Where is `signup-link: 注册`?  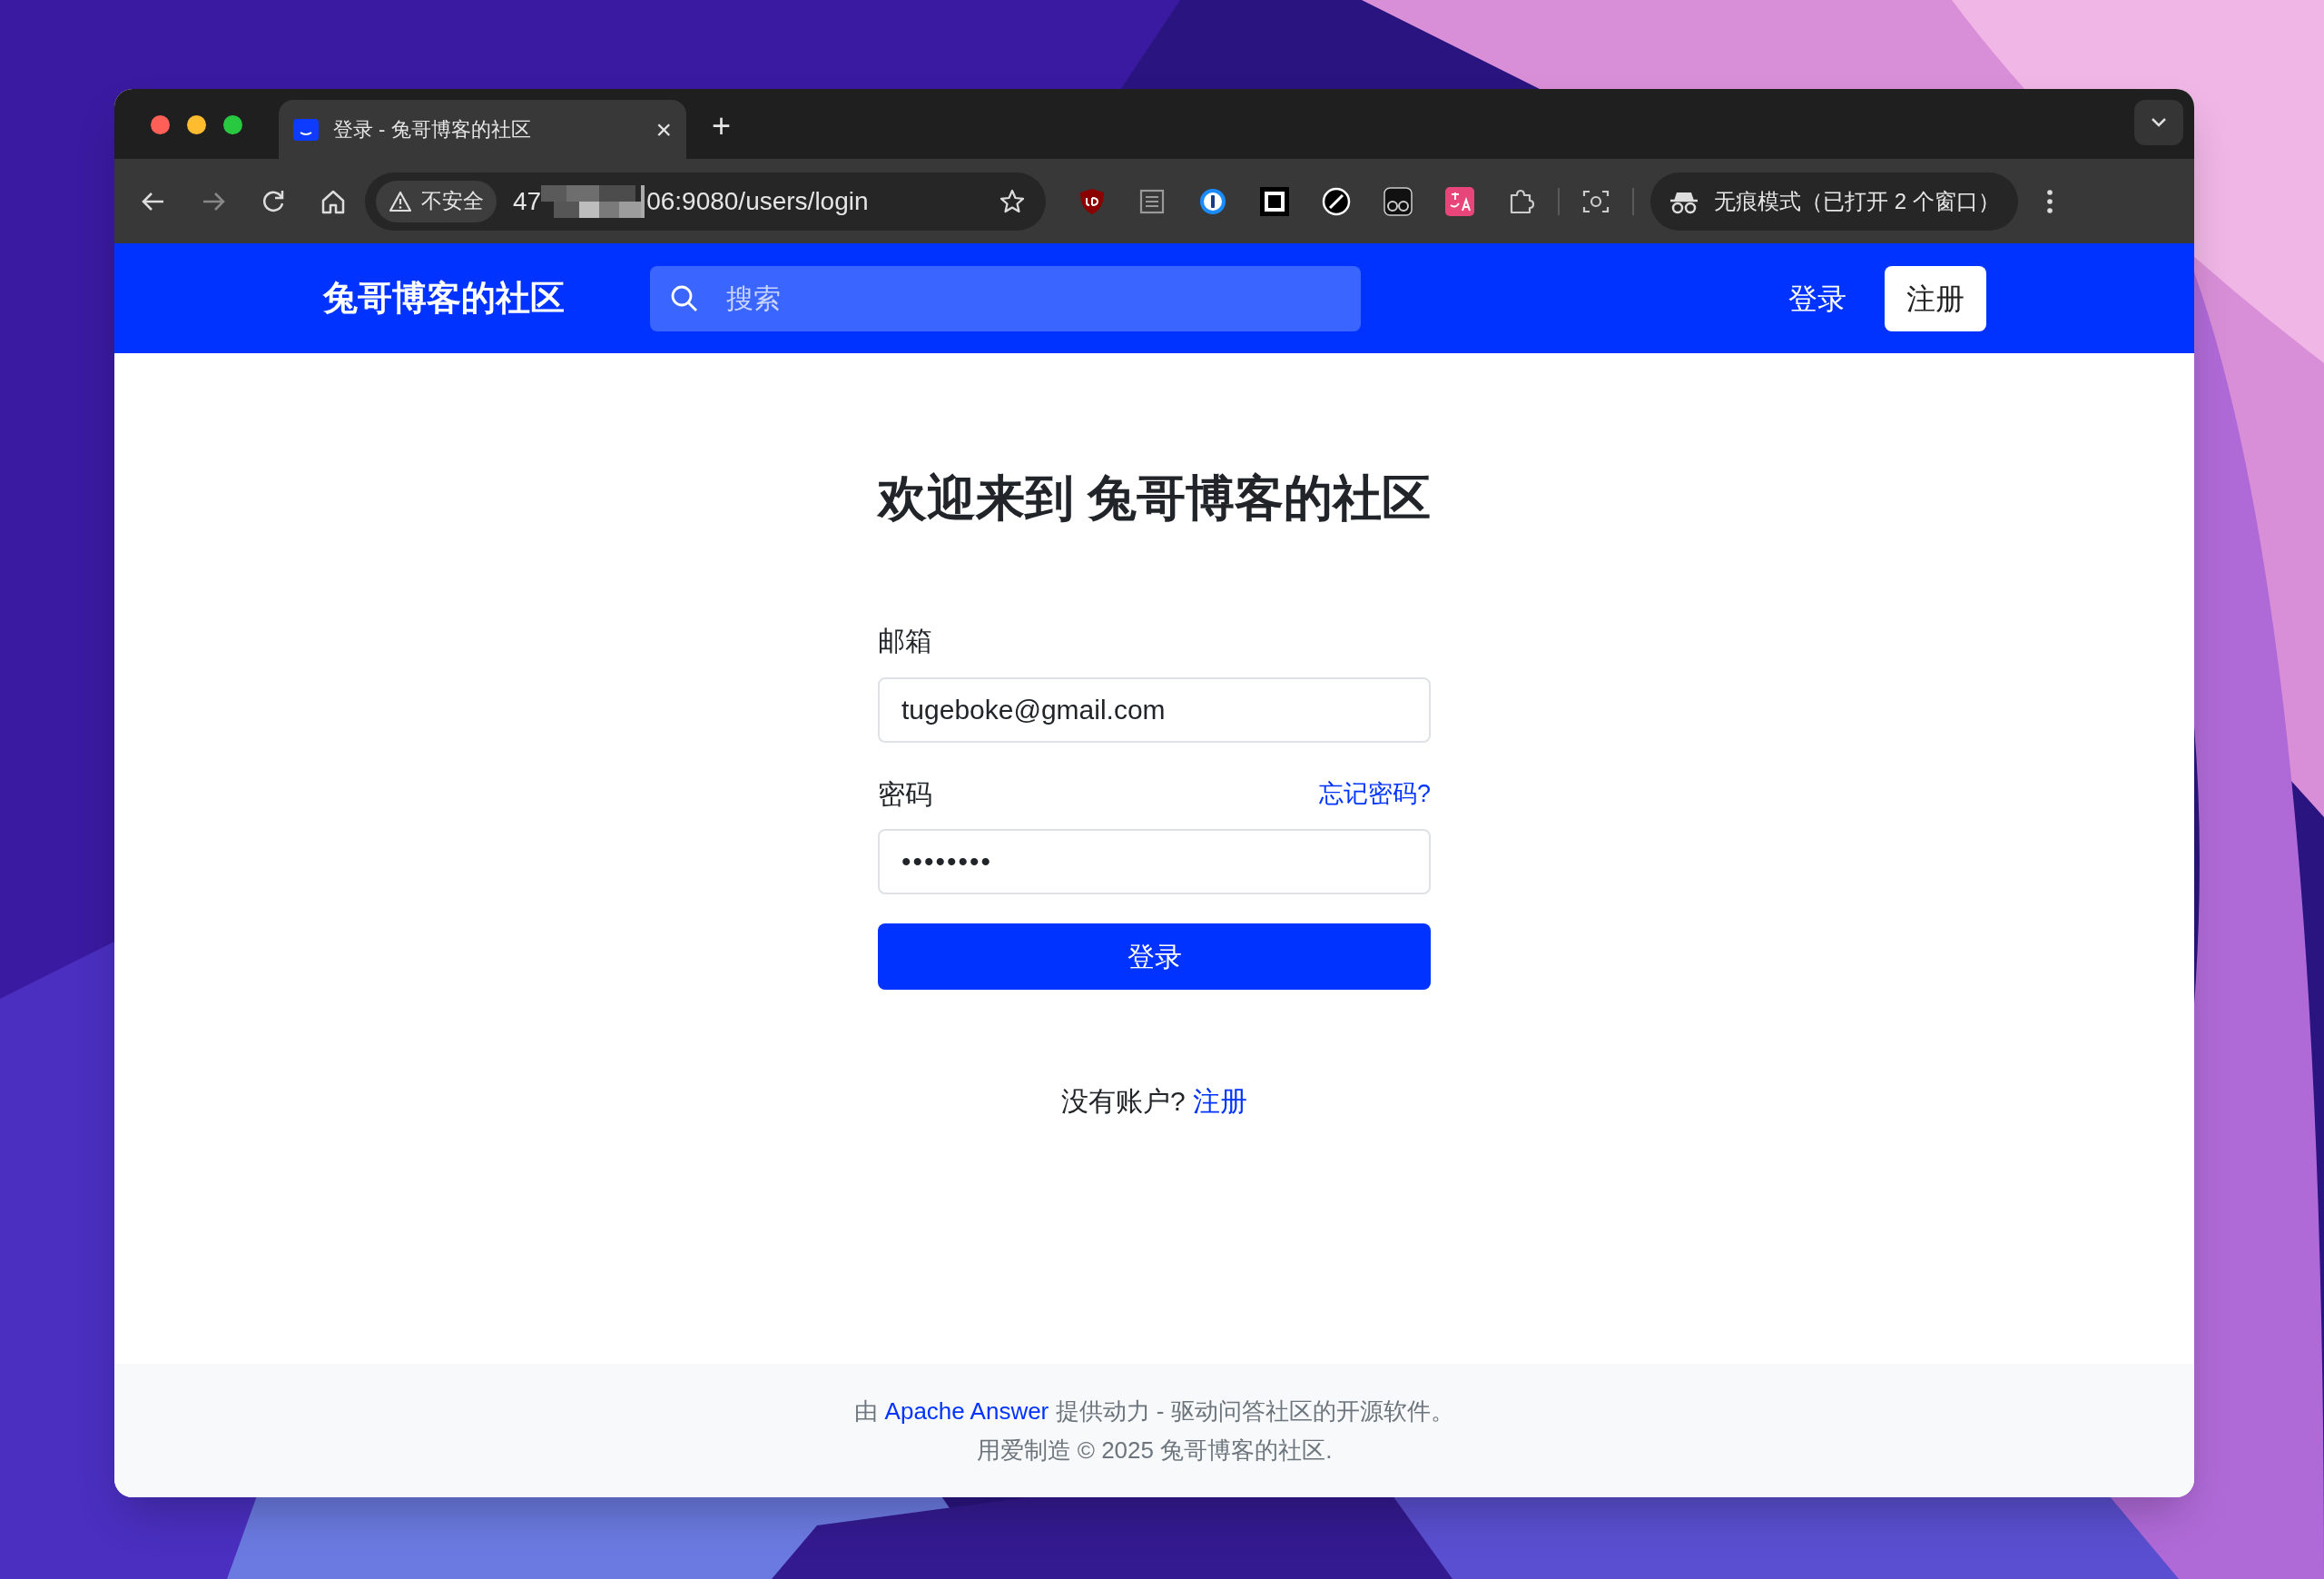
signup-link: 注册 is located at coordinates (1220, 1100).